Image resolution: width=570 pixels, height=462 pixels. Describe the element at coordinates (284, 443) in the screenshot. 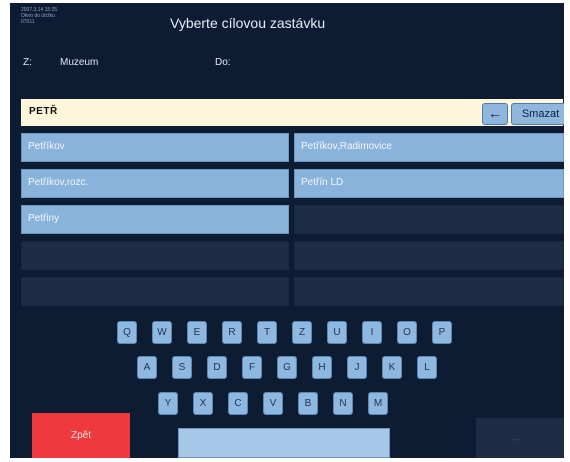

I see `space-key` at that location.